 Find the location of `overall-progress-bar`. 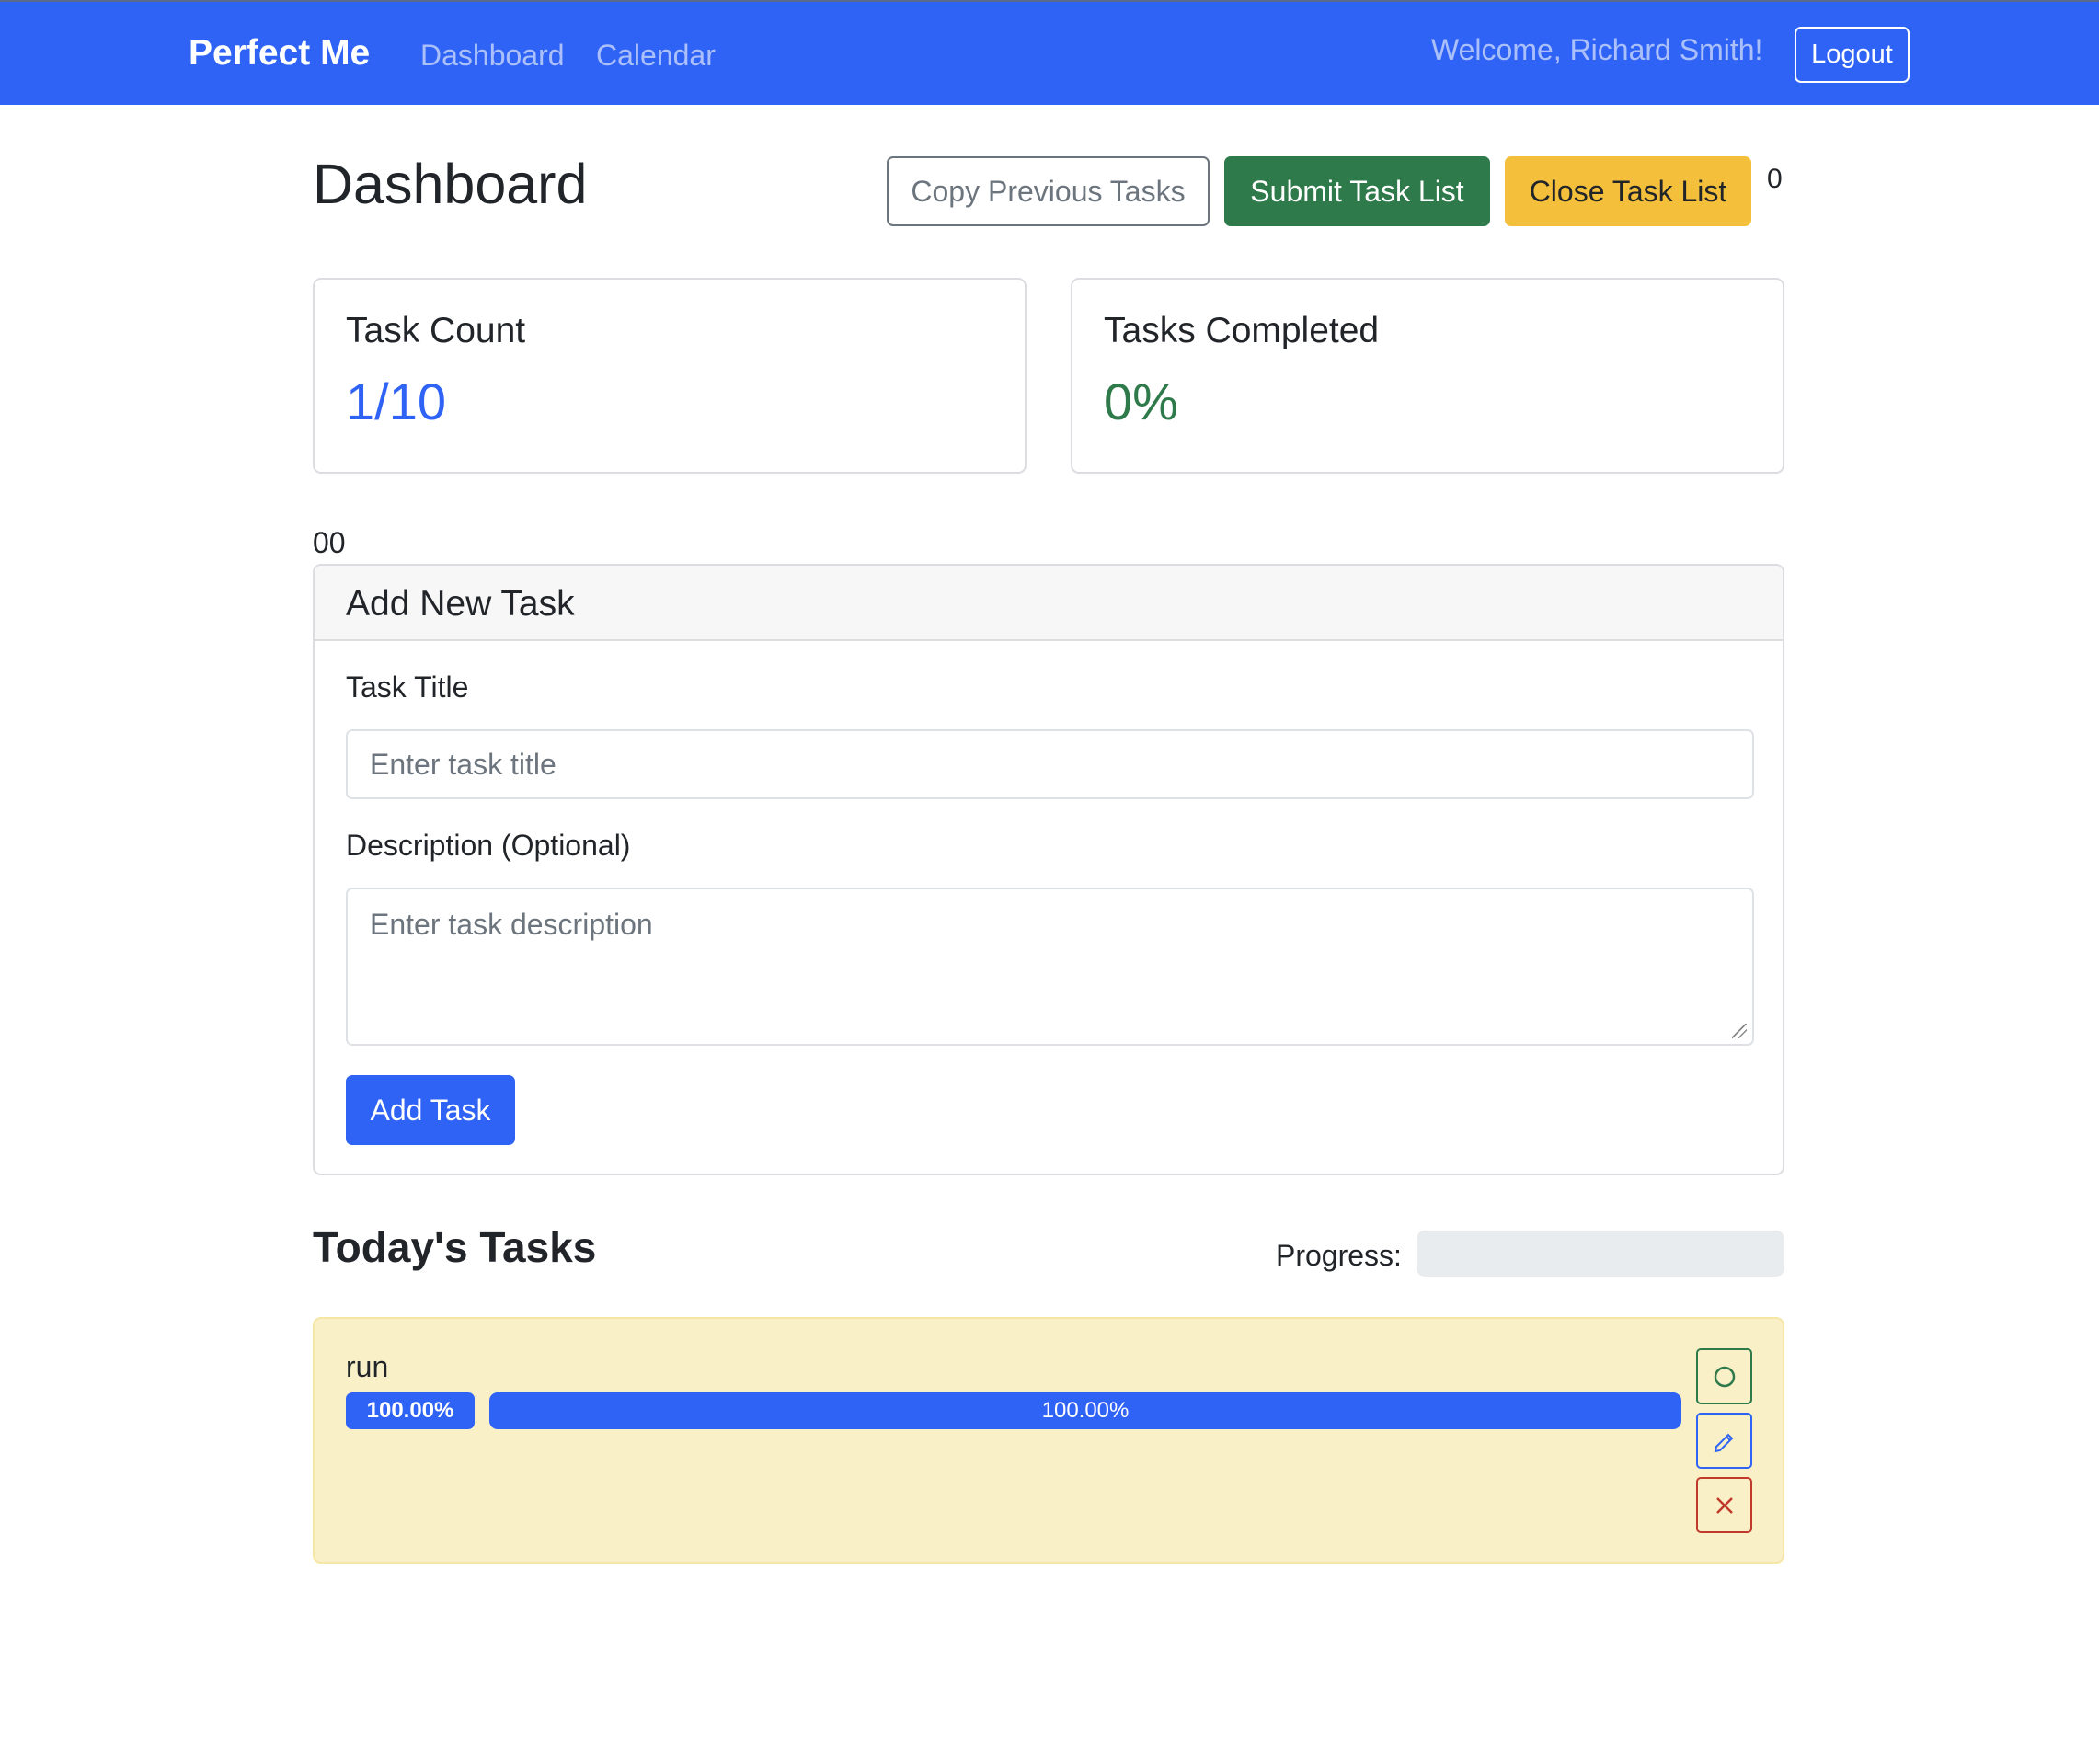

overall-progress-bar is located at coordinates (1601, 1254).